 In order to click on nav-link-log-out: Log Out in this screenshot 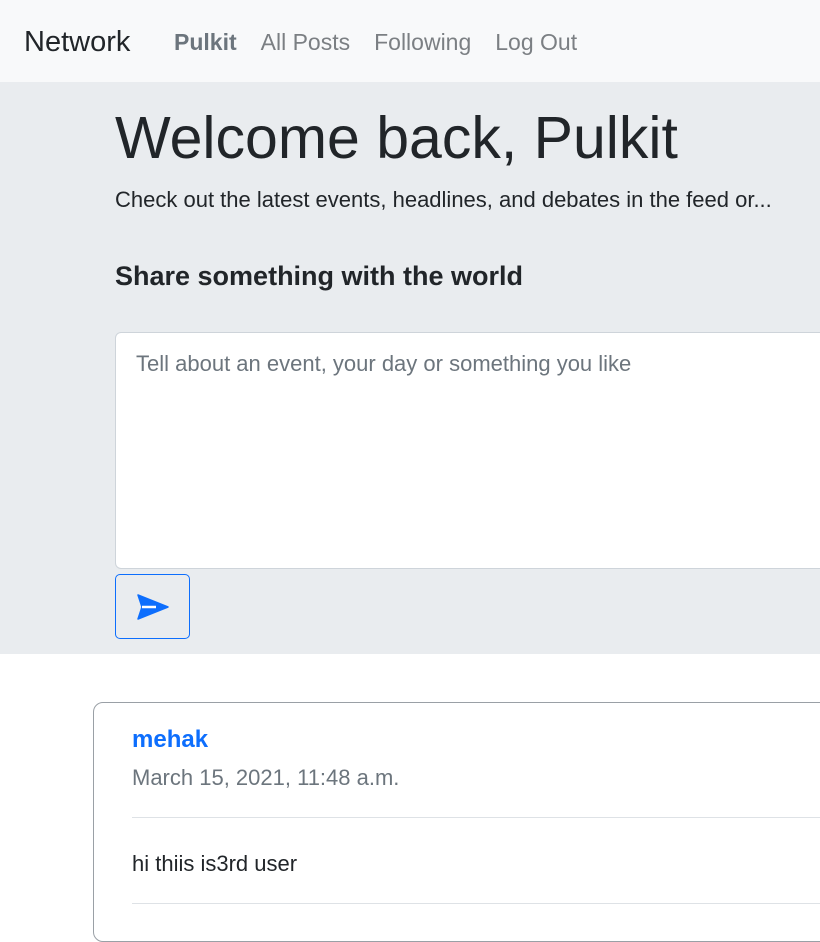, I will do `click(536, 42)`.